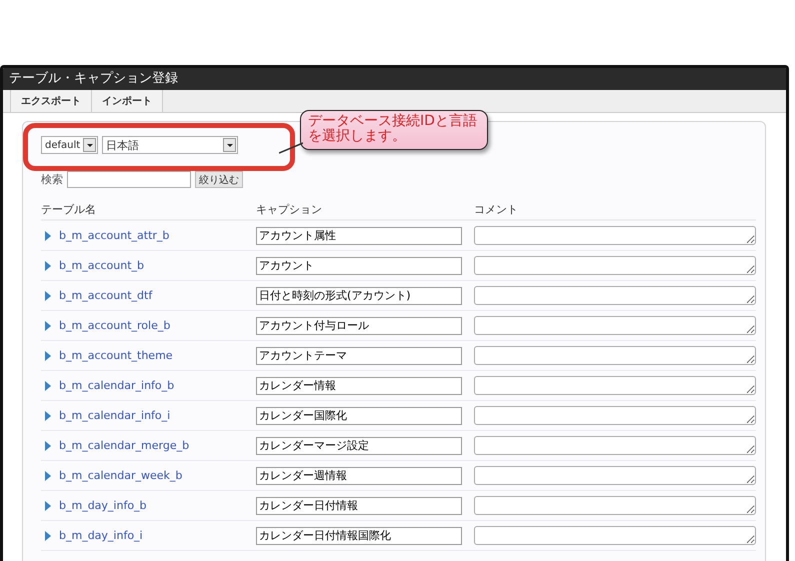 The image size is (795, 561). Describe the element at coordinates (219, 179) in the screenshot. I see `filter-button: 絞り込む` at that location.